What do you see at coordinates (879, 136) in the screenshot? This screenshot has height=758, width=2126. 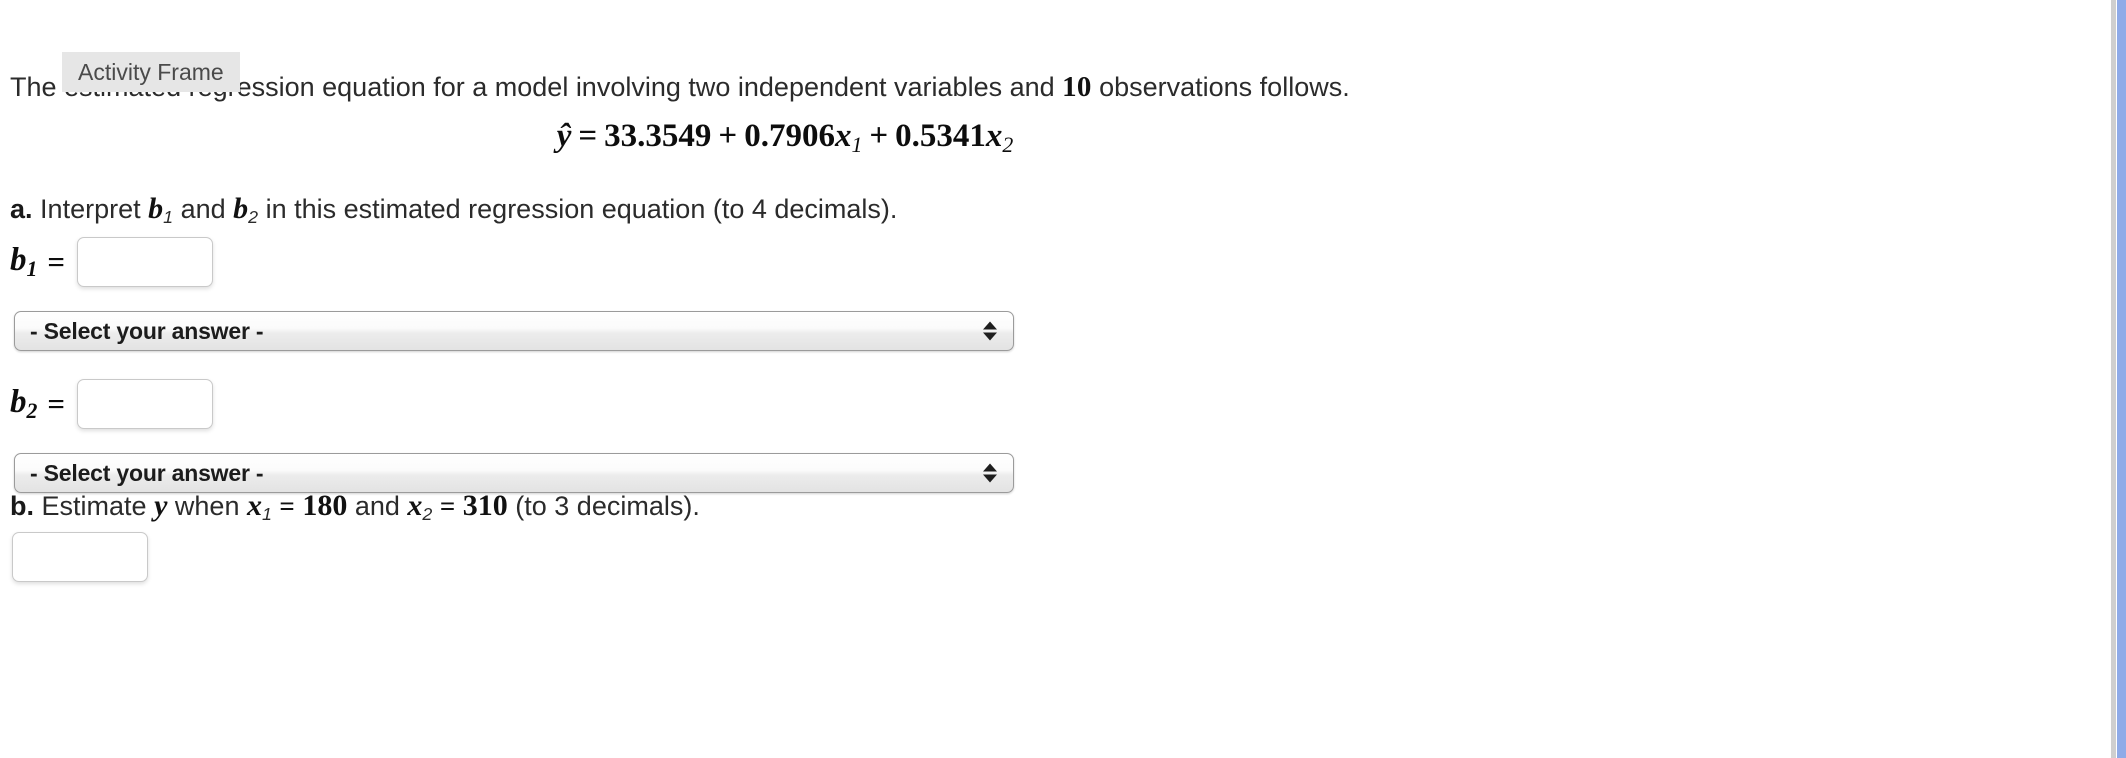 I see `equation-operator-2: +` at bounding box center [879, 136].